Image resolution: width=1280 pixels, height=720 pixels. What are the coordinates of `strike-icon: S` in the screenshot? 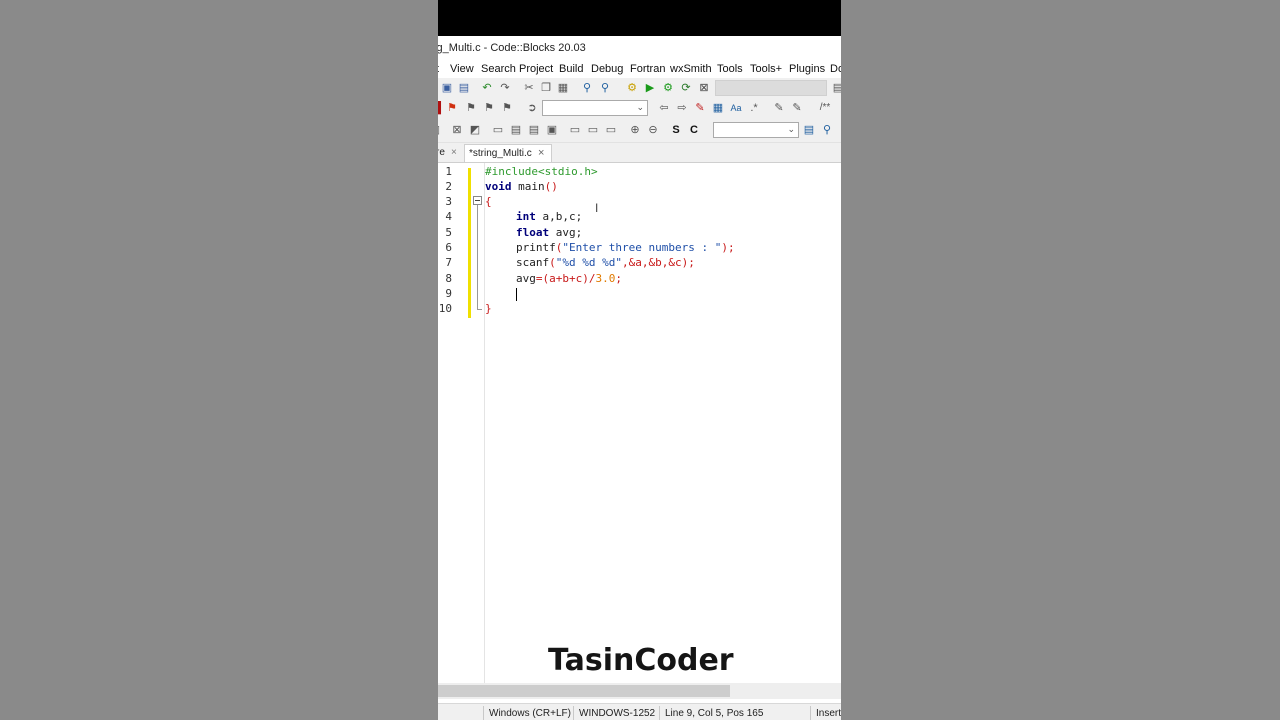 It's located at (676, 130).